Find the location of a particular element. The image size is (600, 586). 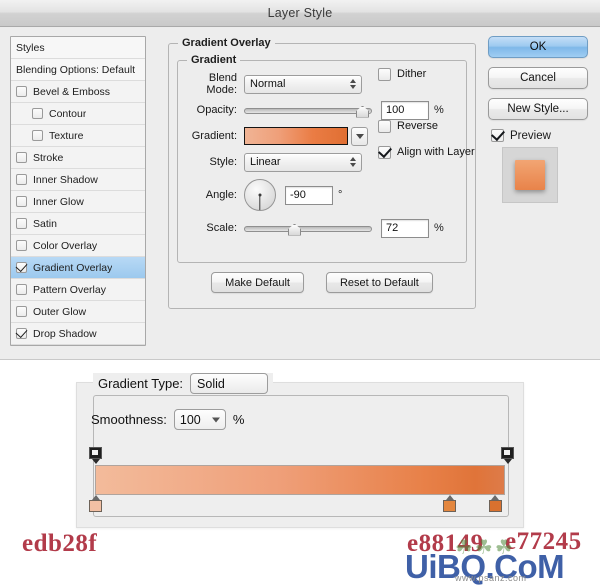

style-row-label: Contour is located at coordinates (68, 113).